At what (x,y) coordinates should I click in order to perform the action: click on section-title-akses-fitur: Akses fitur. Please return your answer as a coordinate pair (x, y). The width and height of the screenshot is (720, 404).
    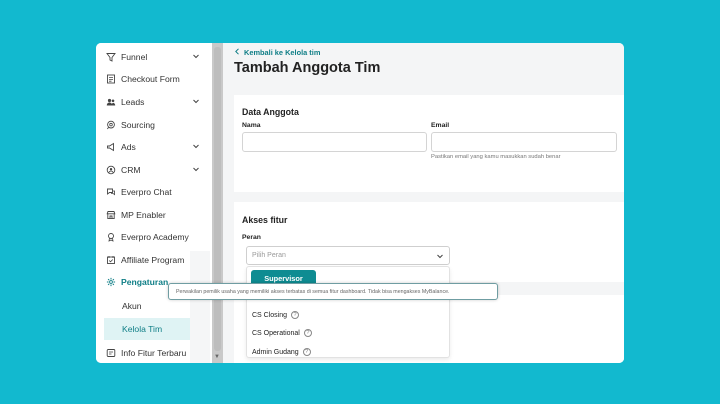
    Looking at the image, I should click on (265, 220).